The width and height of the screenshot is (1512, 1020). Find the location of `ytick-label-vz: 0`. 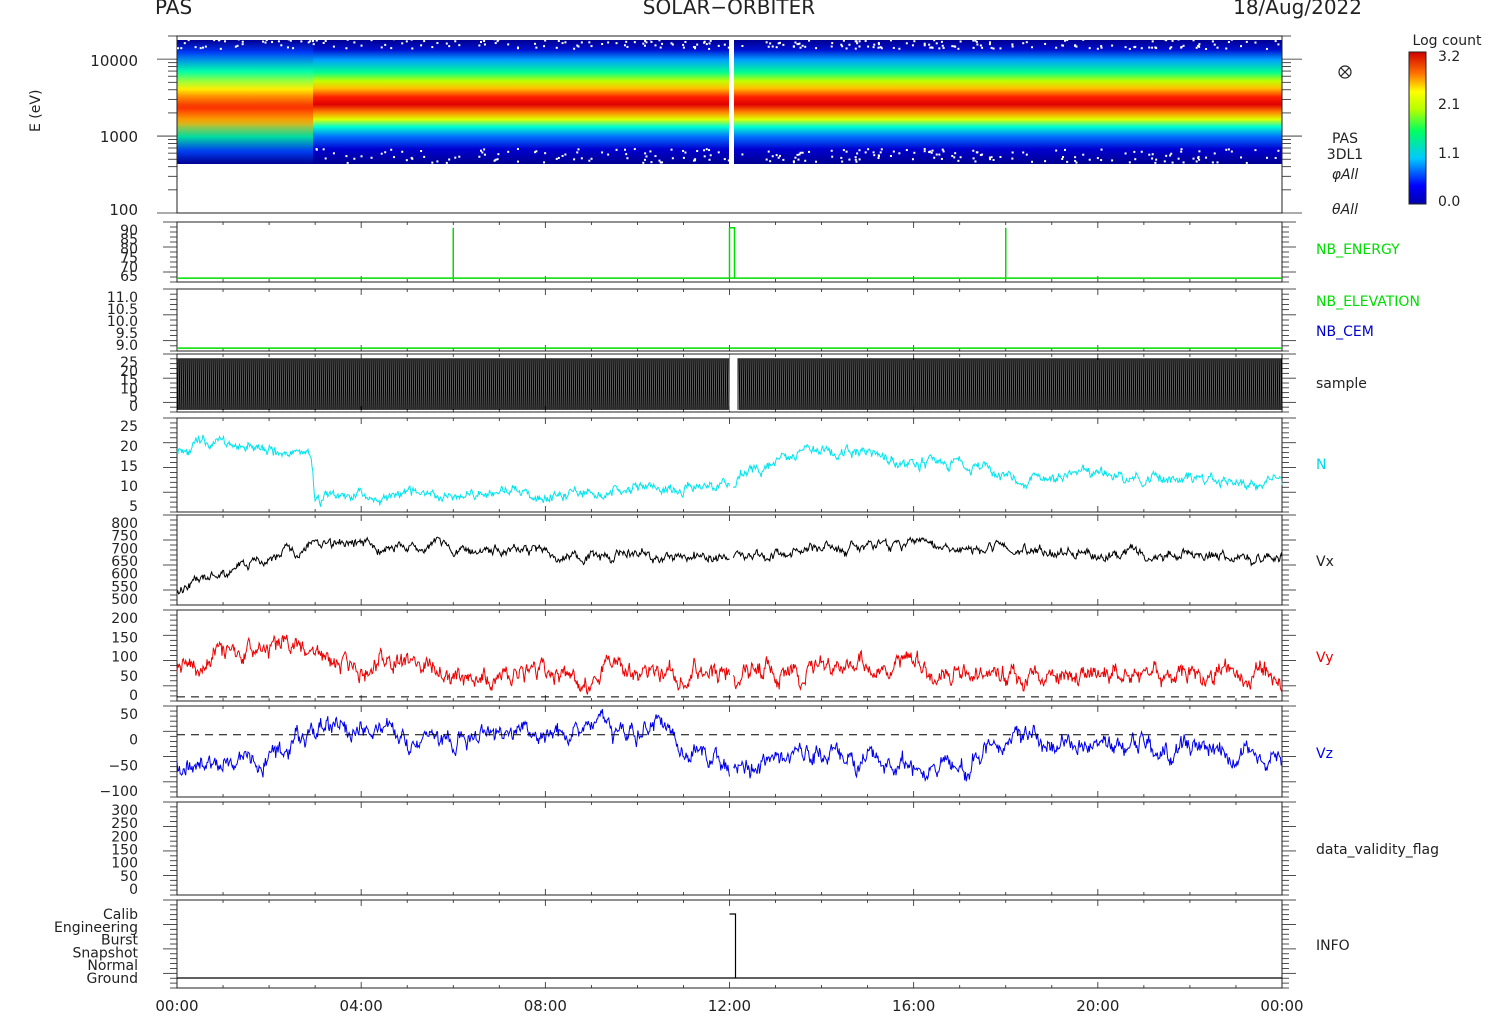

ytick-label-vz: 0 is located at coordinates (133, 741).